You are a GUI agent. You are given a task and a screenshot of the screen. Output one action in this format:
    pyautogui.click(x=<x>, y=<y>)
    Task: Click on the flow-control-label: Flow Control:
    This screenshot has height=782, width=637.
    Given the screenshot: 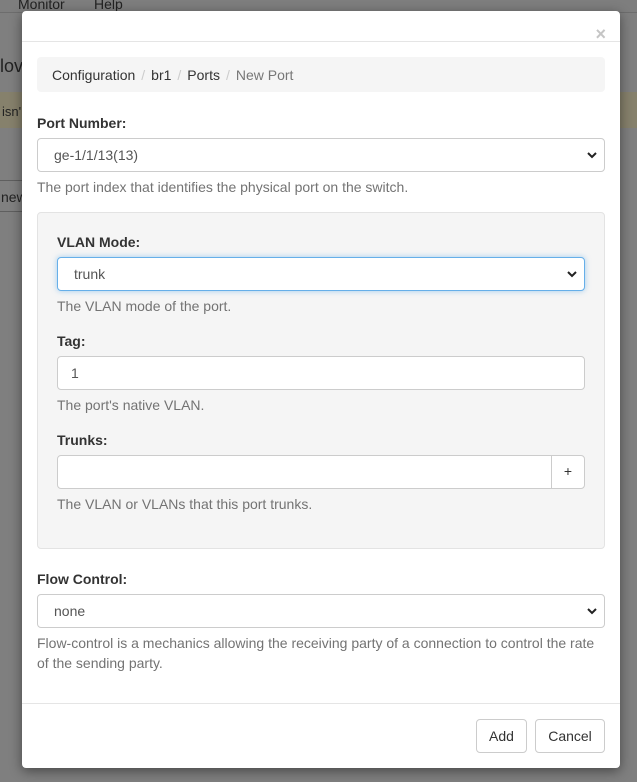 What is the action you would take?
    pyautogui.click(x=82, y=579)
    